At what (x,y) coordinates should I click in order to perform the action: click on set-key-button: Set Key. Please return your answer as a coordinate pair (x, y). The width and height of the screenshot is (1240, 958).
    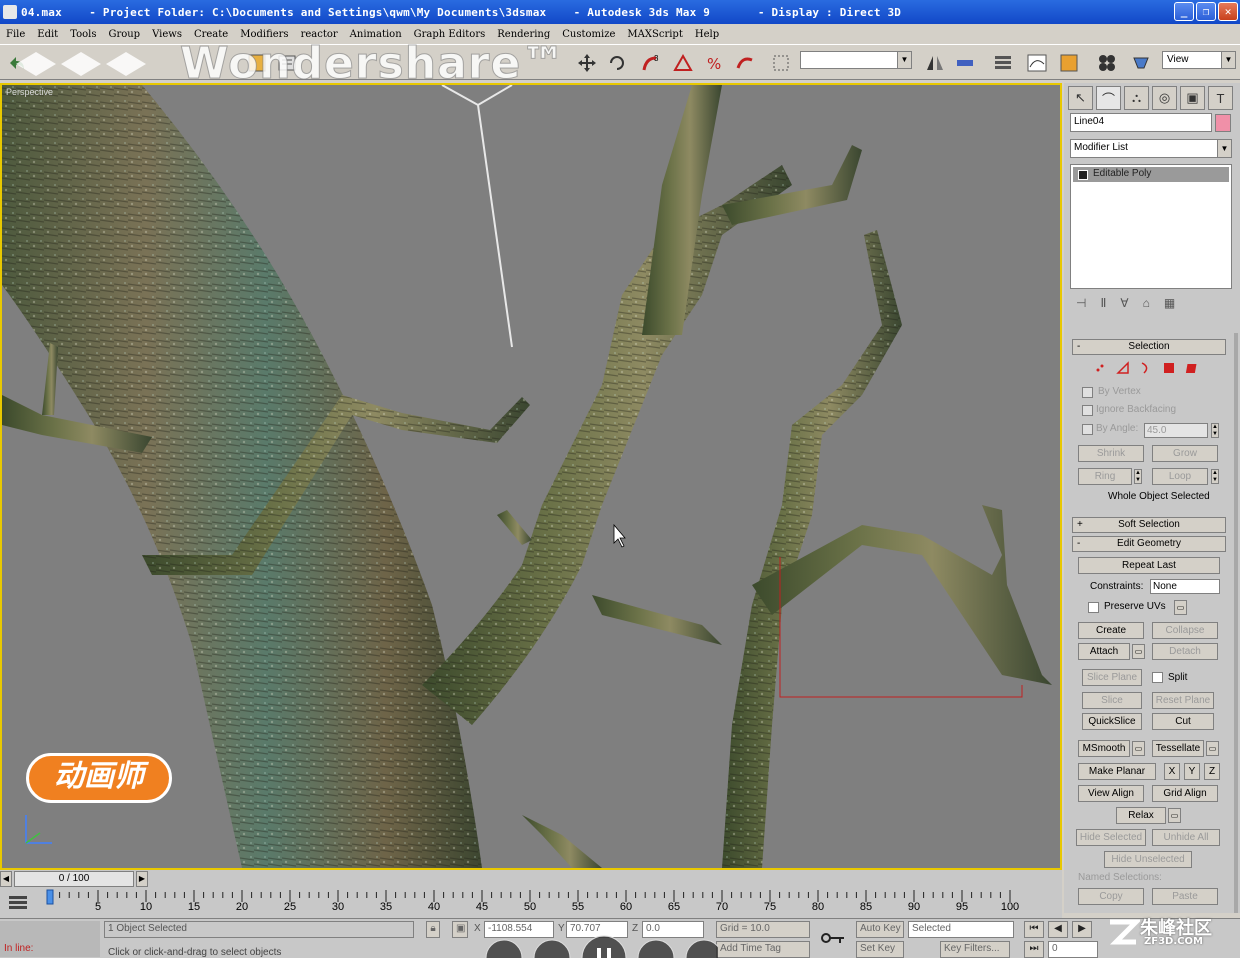
    Looking at the image, I should click on (880, 949).